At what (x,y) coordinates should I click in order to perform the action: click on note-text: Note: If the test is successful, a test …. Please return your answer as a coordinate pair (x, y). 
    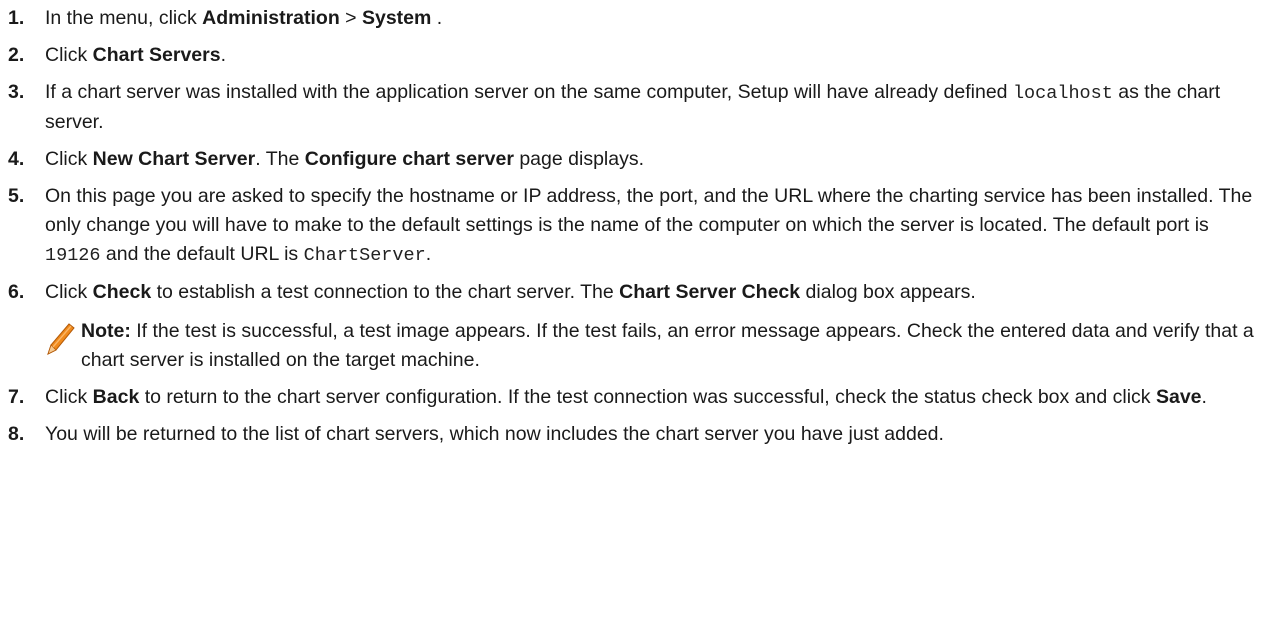
    Looking at the image, I should click on (667, 346).